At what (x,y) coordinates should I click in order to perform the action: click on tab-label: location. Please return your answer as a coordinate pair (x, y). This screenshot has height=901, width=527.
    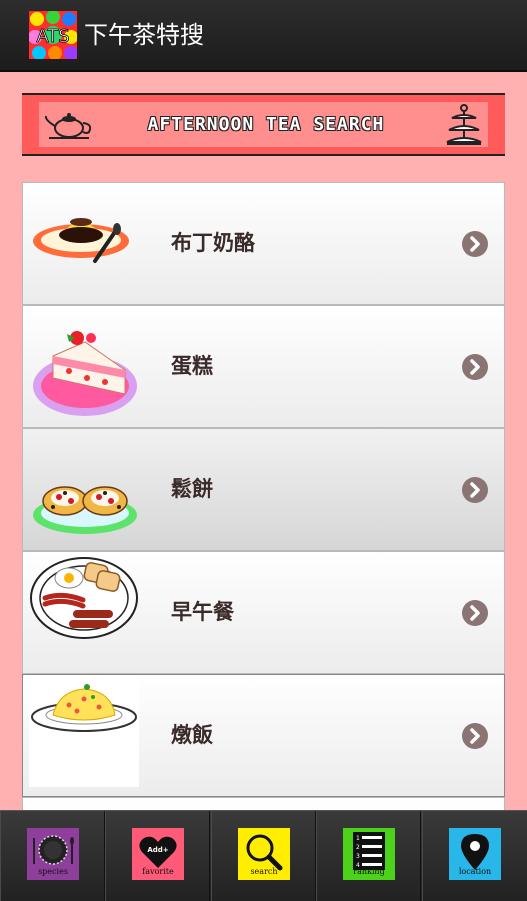
    Looking at the image, I should click on (475, 871).